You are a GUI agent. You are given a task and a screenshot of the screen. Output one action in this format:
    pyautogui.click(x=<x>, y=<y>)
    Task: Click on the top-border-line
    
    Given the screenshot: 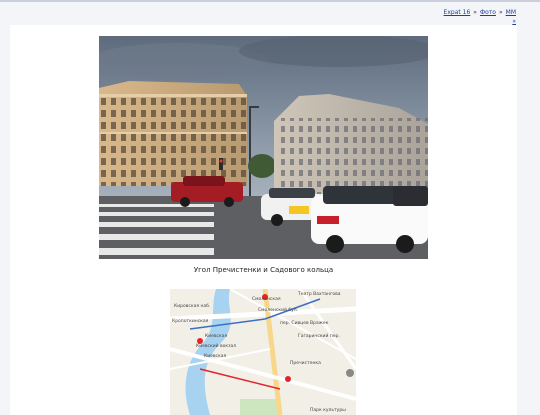 What is the action you would take?
    pyautogui.click(x=270, y=1)
    